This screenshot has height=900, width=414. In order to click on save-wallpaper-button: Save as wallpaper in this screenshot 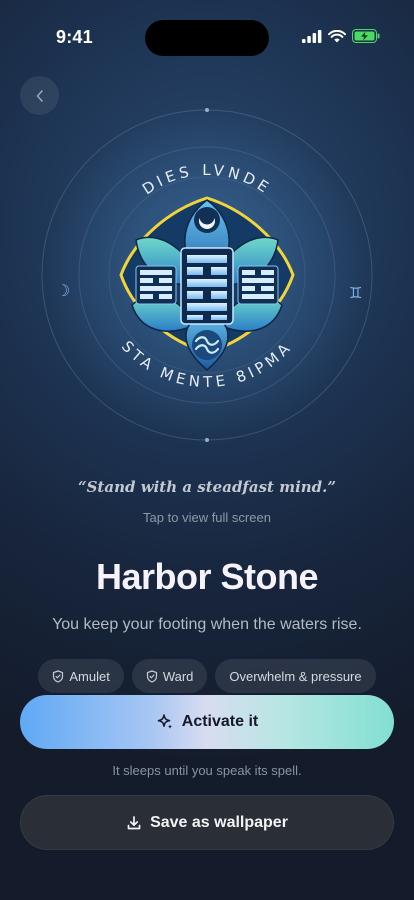, I will do `click(207, 822)`.